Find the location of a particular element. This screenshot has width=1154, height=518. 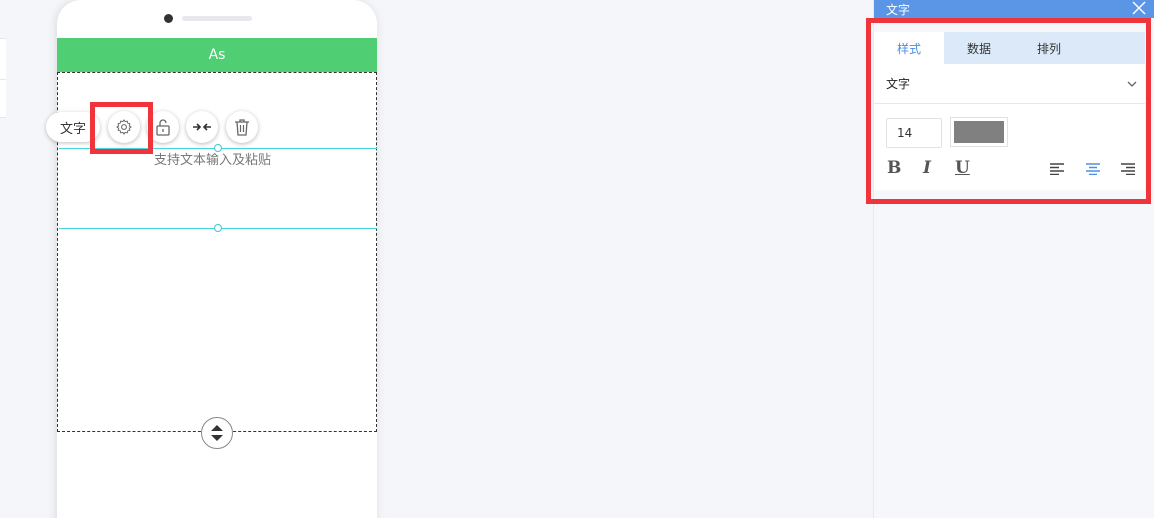

close-icon is located at coordinates (1139, 8).